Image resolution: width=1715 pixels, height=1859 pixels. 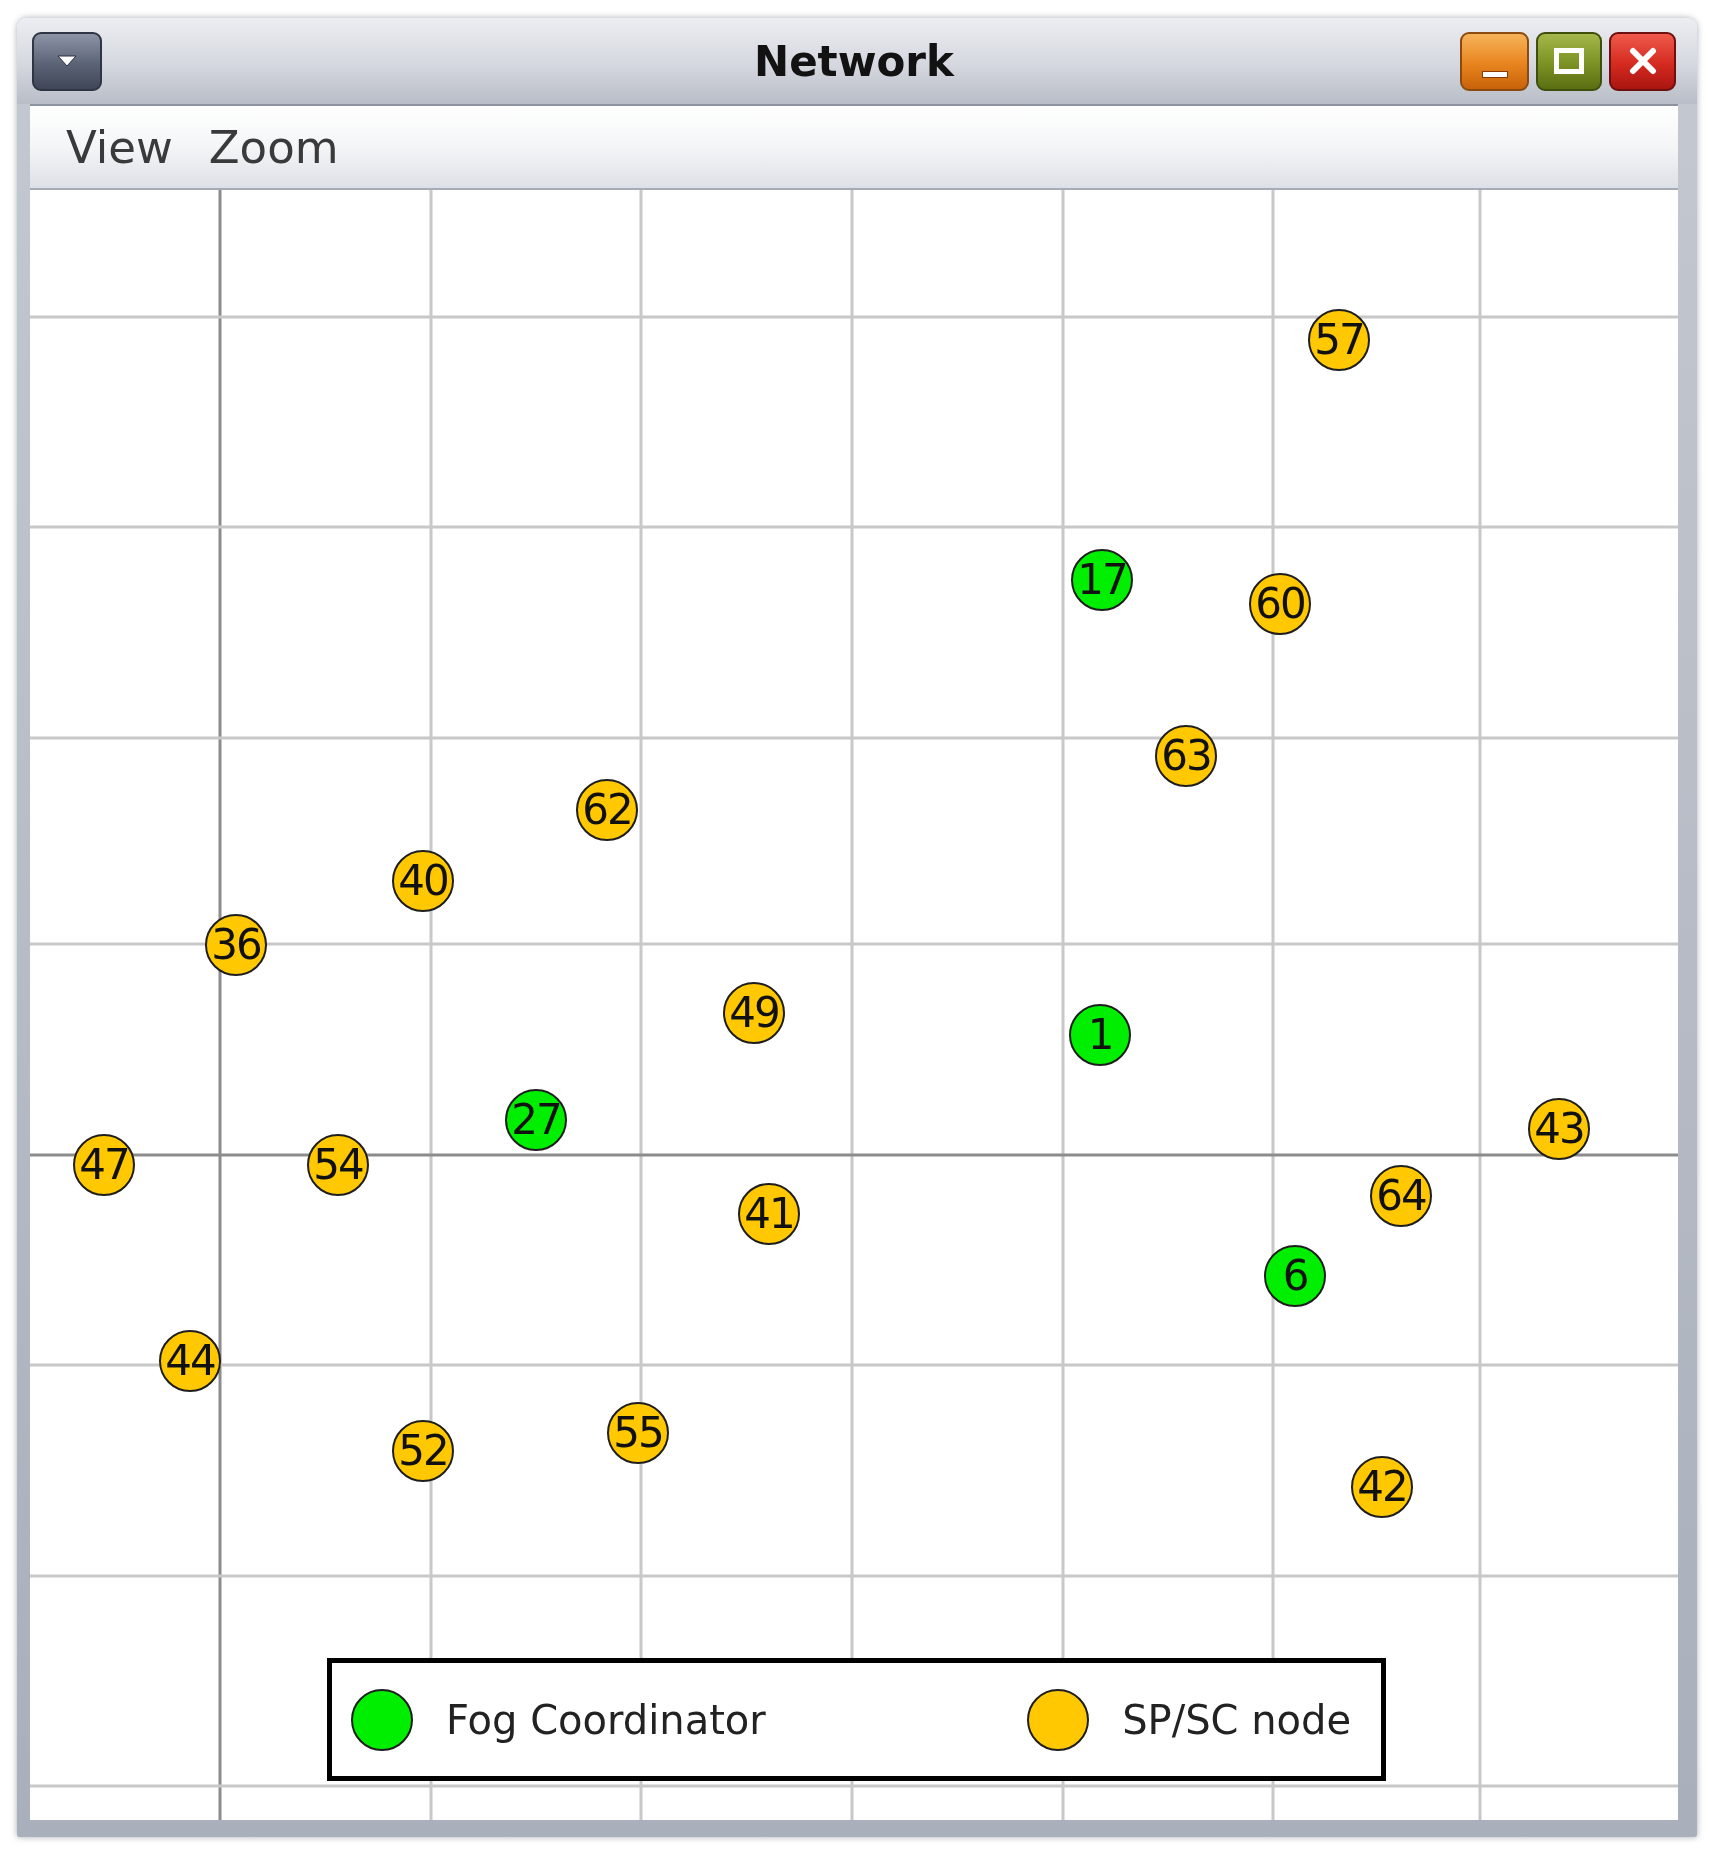 What do you see at coordinates (1186, 756) in the screenshot?
I see `network-node: 63` at bounding box center [1186, 756].